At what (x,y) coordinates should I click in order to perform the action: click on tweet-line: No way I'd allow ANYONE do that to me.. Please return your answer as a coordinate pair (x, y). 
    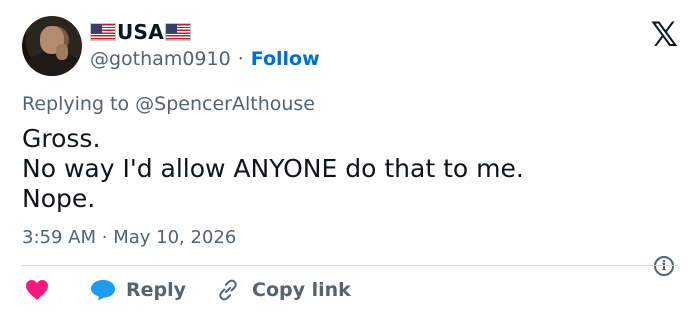
    Looking at the image, I should click on (273, 168).